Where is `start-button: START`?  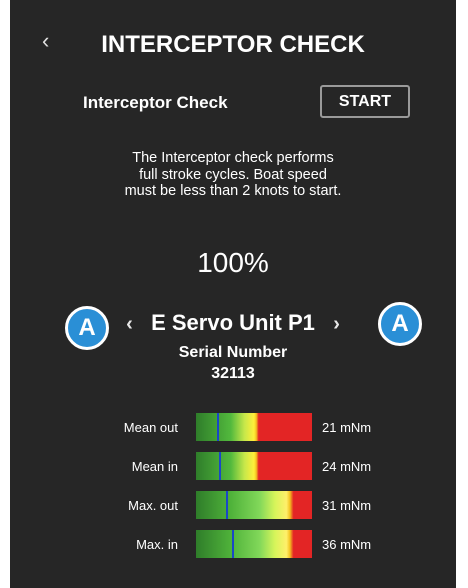 start-button: START is located at coordinates (365, 101).